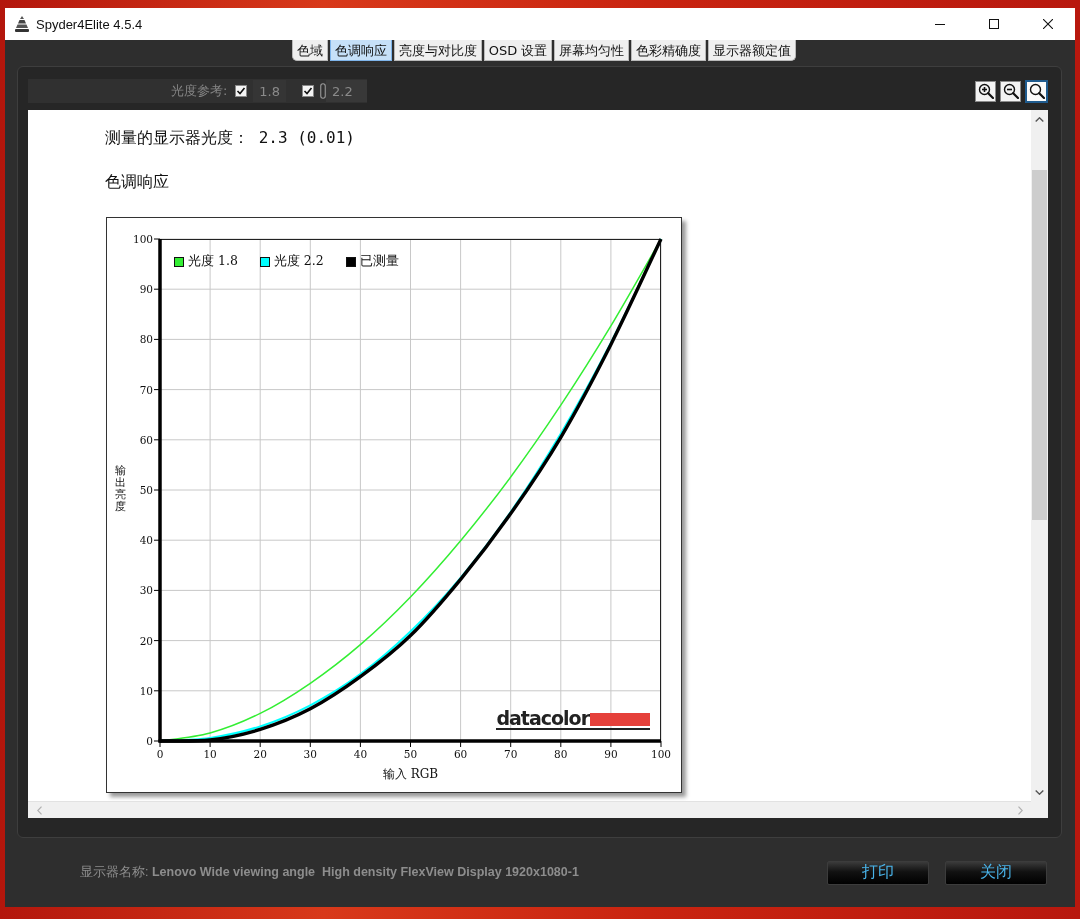 Image resolution: width=1080 pixels, height=919 pixels. Describe the element at coordinates (994, 24) in the screenshot. I see `maximize-icon` at that location.